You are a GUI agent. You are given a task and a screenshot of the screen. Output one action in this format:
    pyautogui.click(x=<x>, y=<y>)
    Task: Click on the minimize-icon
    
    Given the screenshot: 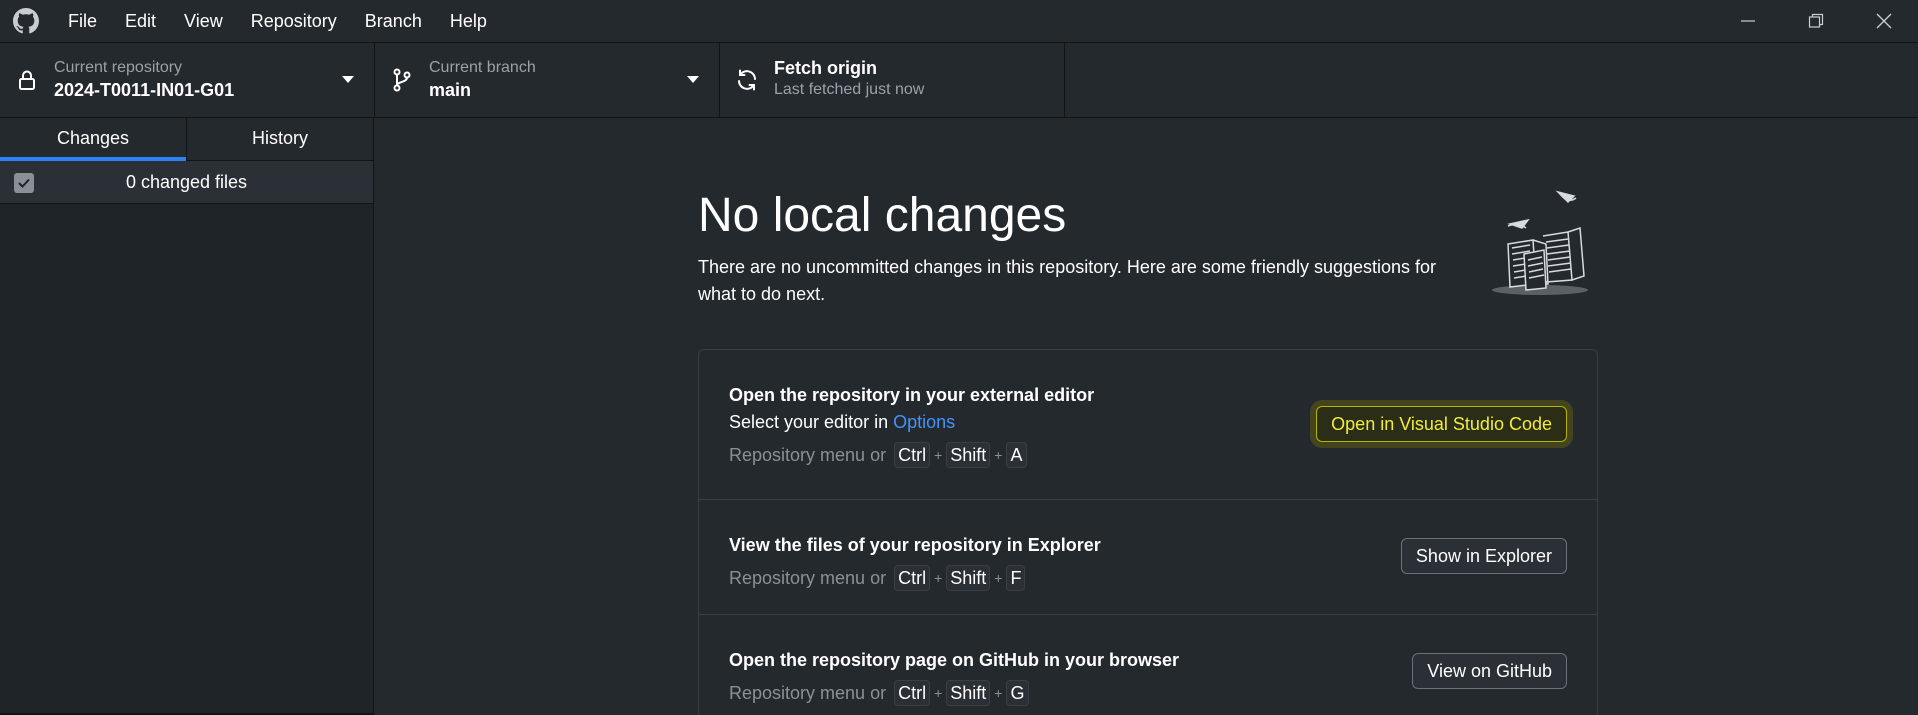 What is the action you would take?
    pyautogui.click(x=1748, y=21)
    